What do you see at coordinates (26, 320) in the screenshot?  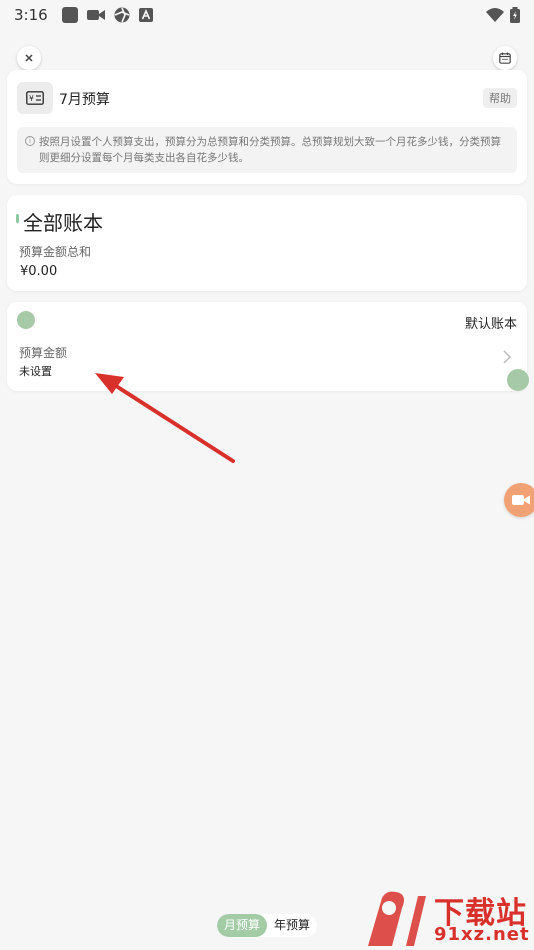 I see `book-avatar` at bounding box center [26, 320].